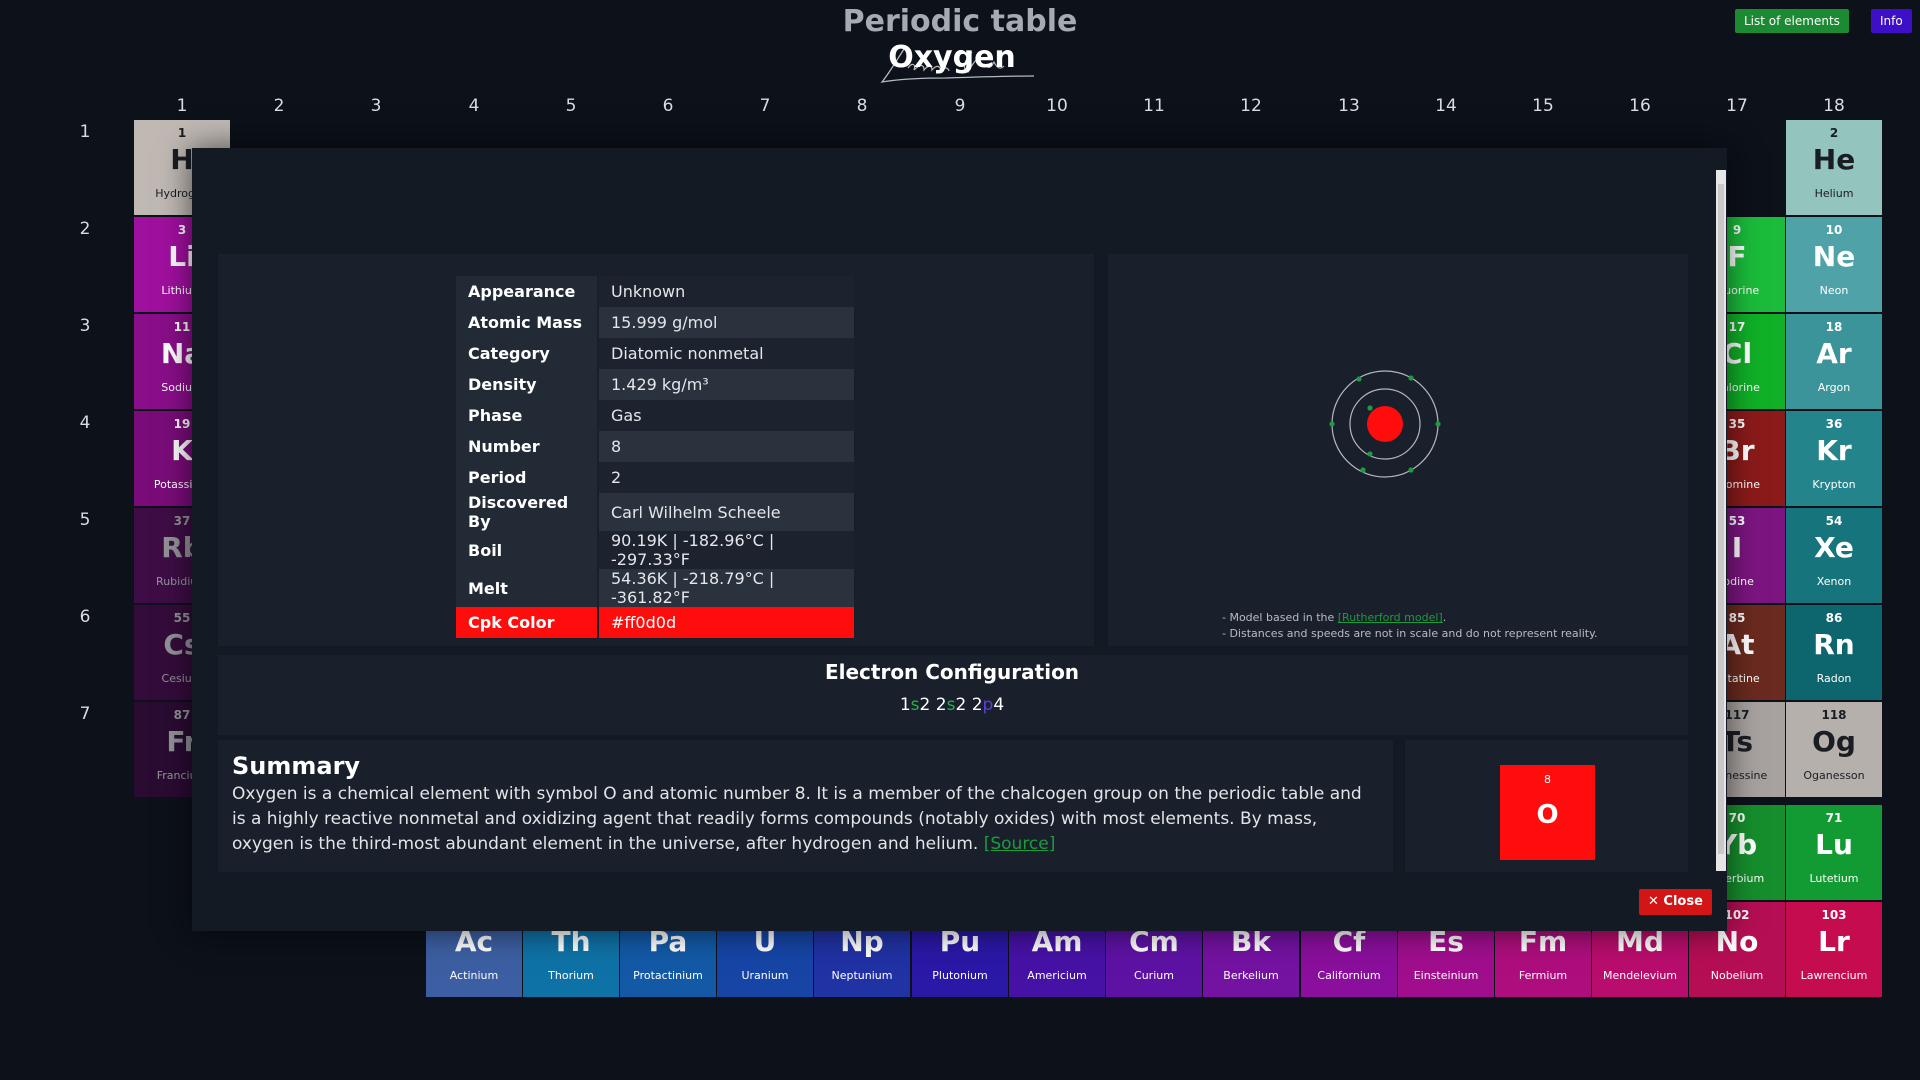 This screenshot has height=1080, width=1920. What do you see at coordinates (726, 353) in the screenshot?
I see `property-value: Diatomic nonmetal` at bounding box center [726, 353].